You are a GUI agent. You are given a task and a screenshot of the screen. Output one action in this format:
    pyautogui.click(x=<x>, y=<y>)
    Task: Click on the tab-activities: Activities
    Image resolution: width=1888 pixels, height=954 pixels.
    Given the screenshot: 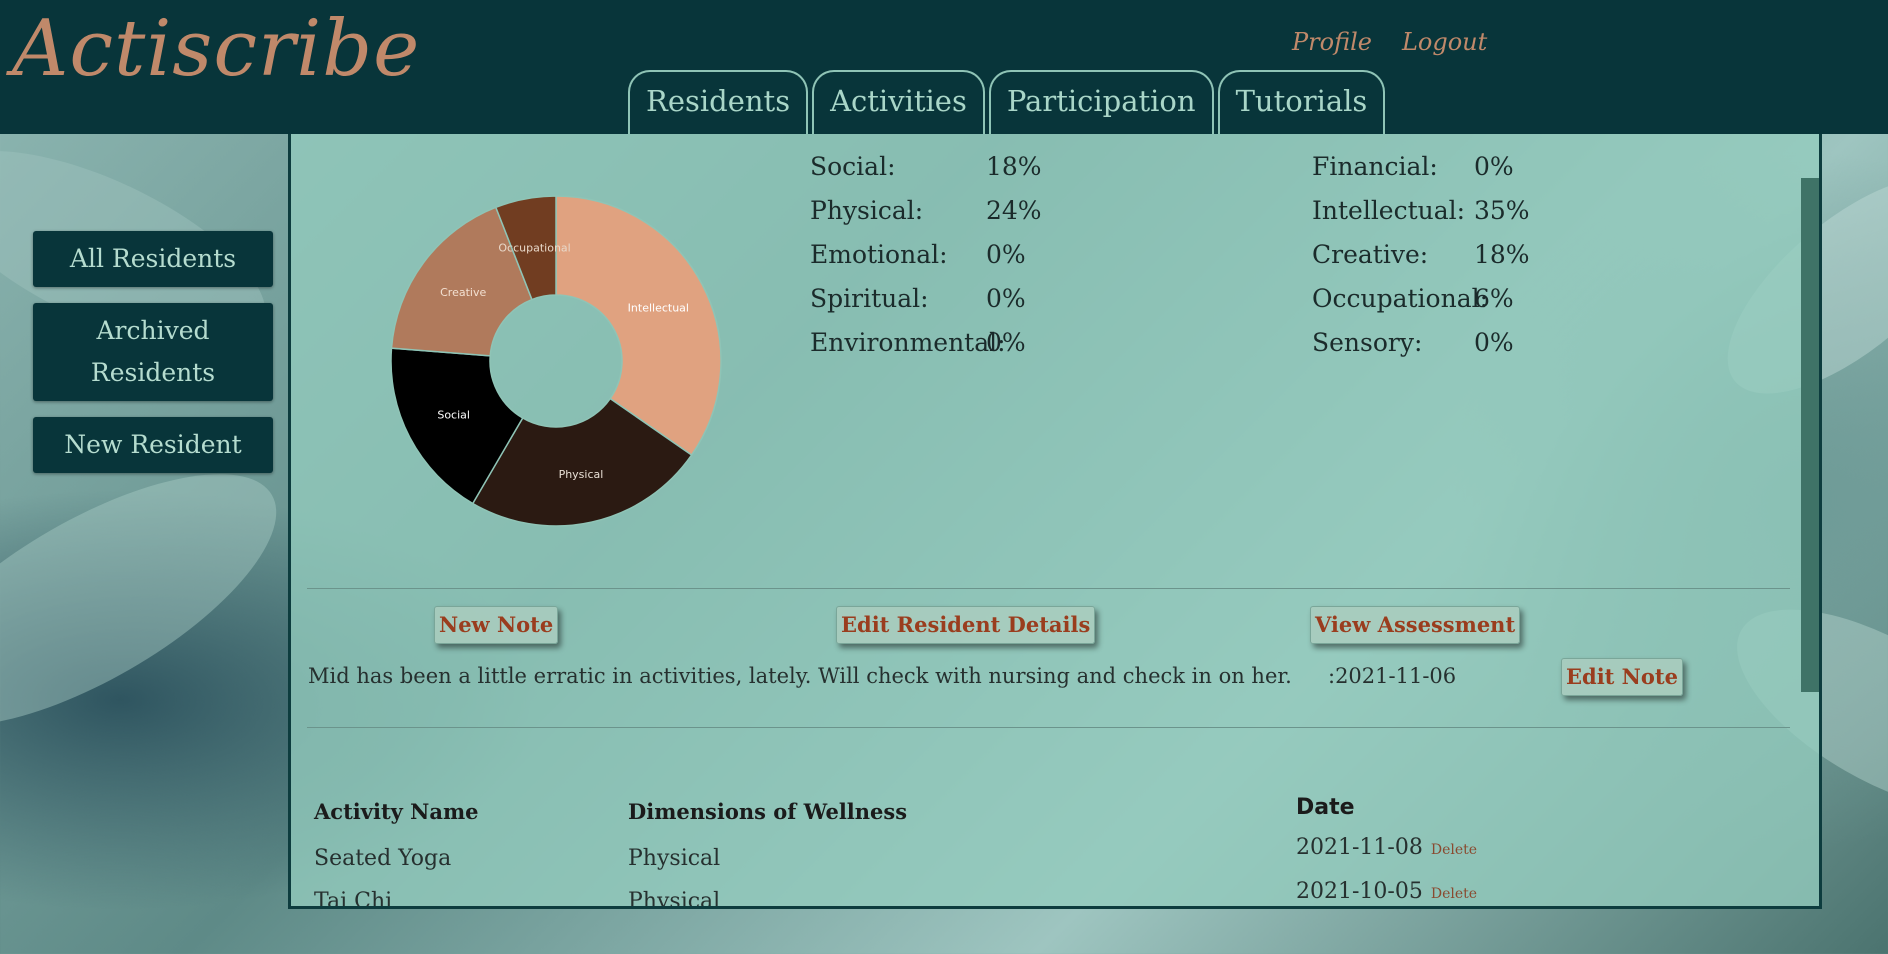 What is the action you would take?
    pyautogui.click(x=898, y=102)
    